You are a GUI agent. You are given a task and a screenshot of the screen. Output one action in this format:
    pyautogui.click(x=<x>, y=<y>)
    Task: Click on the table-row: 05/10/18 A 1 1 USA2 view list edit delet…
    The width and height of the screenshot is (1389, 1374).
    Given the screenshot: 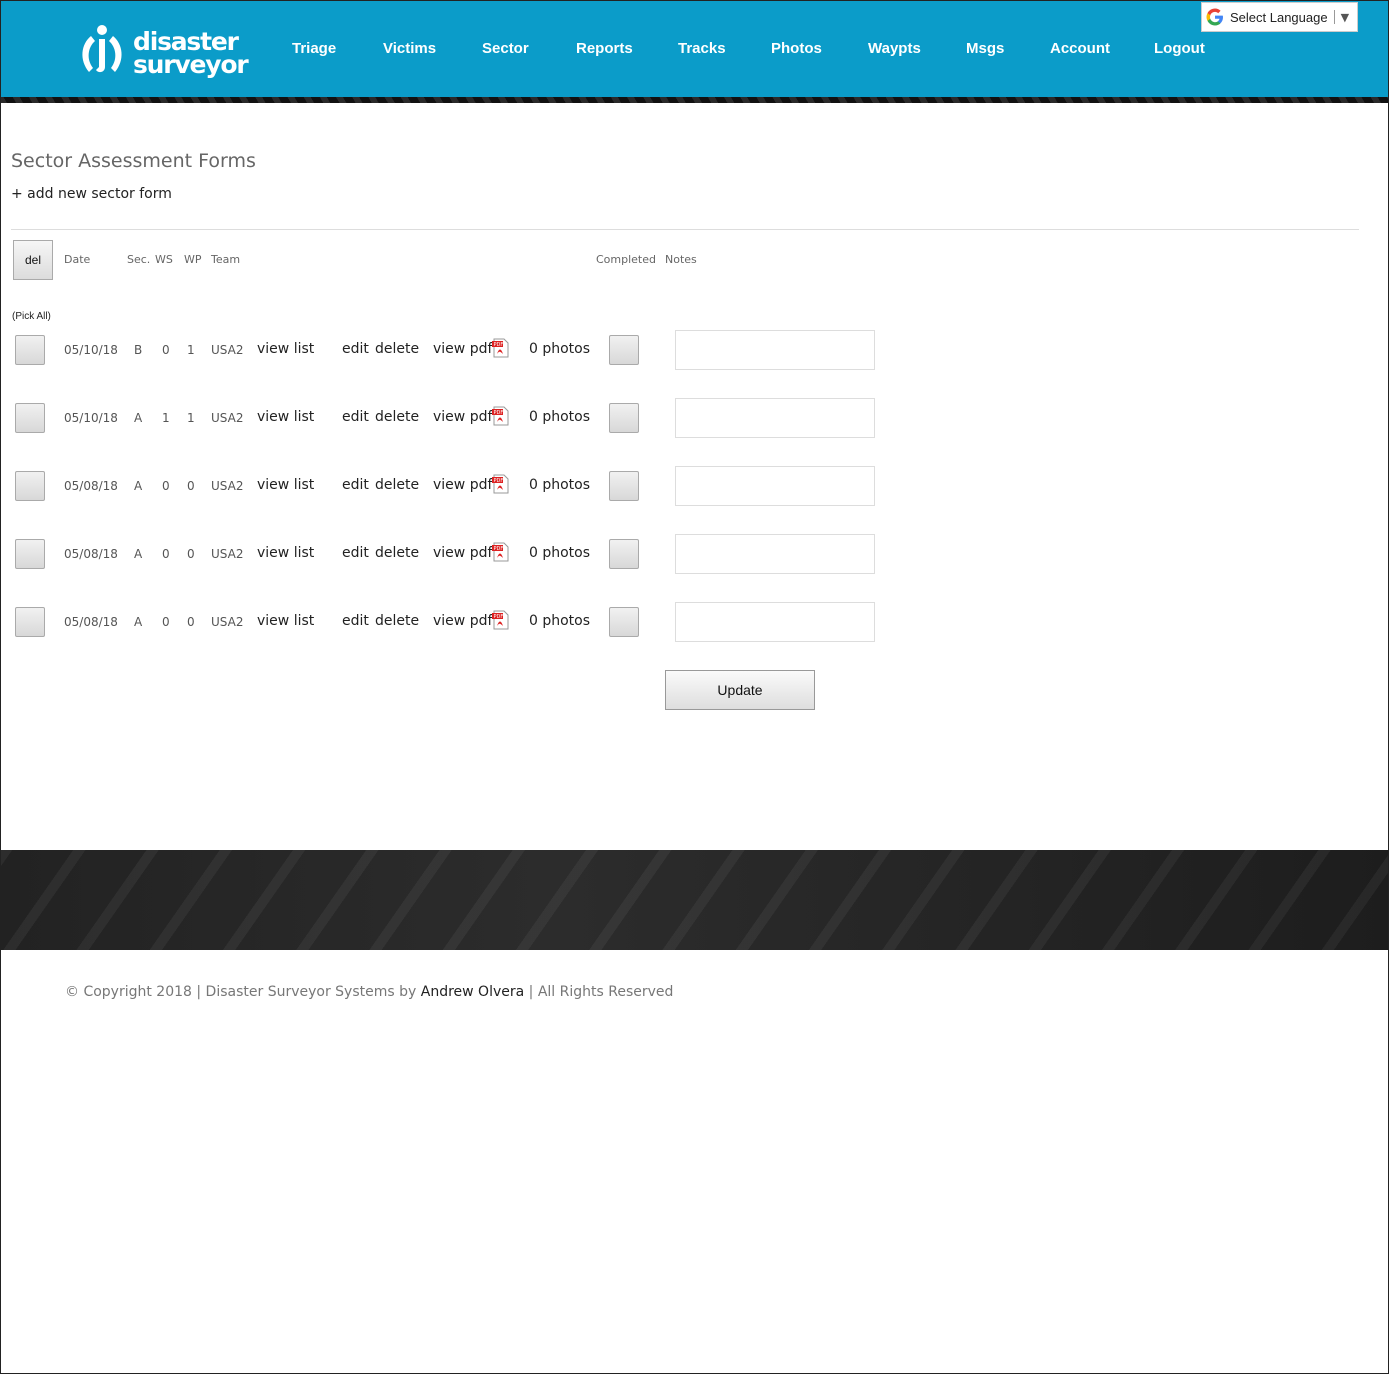 What is the action you would take?
    pyautogui.click(x=694, y=418)
    